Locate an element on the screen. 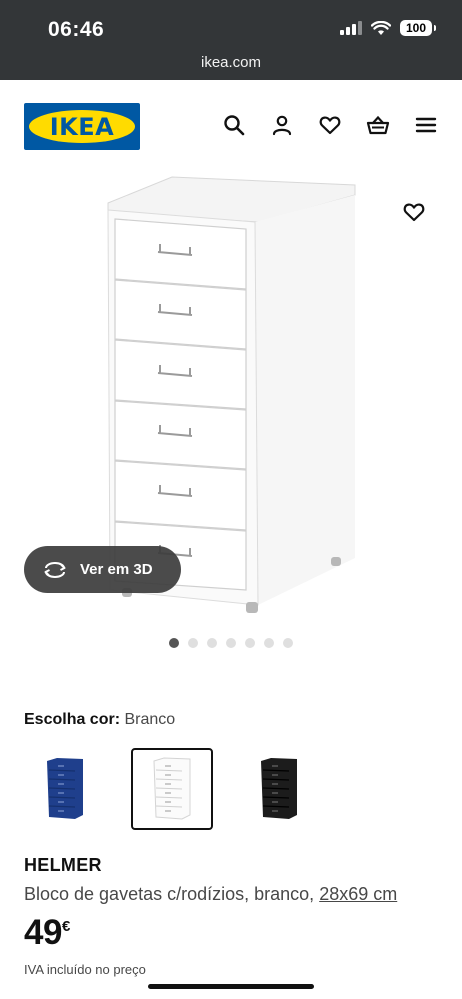 This screenshot has width=462, height=999. home-indicator is located at coordinates (231, 986).